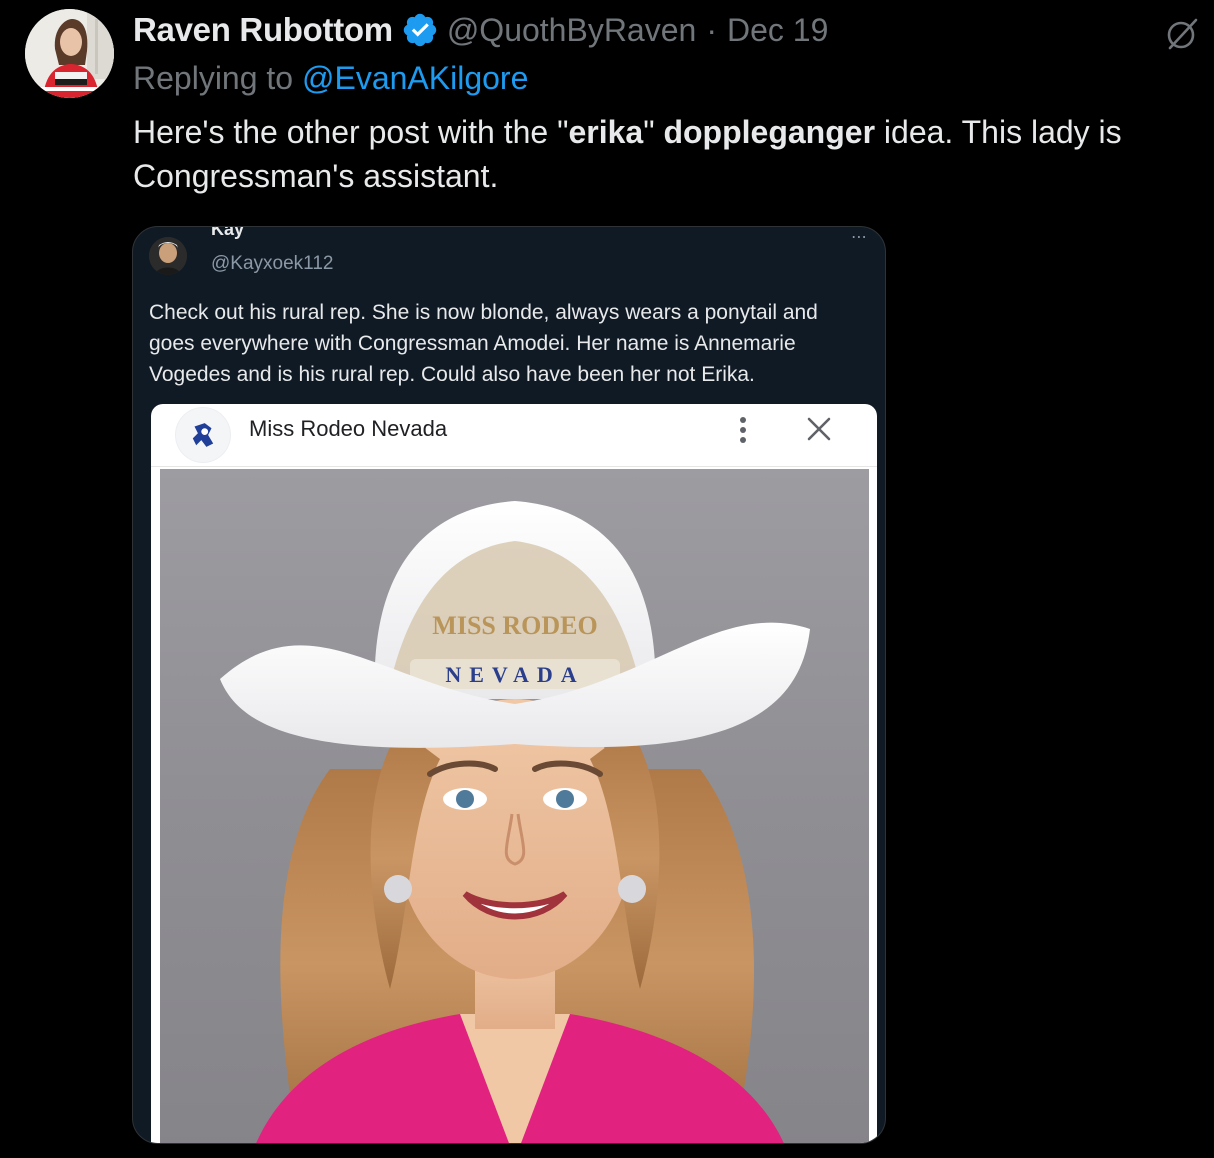  What do you see at coordinates (769, 132) in the screenshot?
I see `tweet-text-bold: doppleganger` at bounding box center [769, 132].